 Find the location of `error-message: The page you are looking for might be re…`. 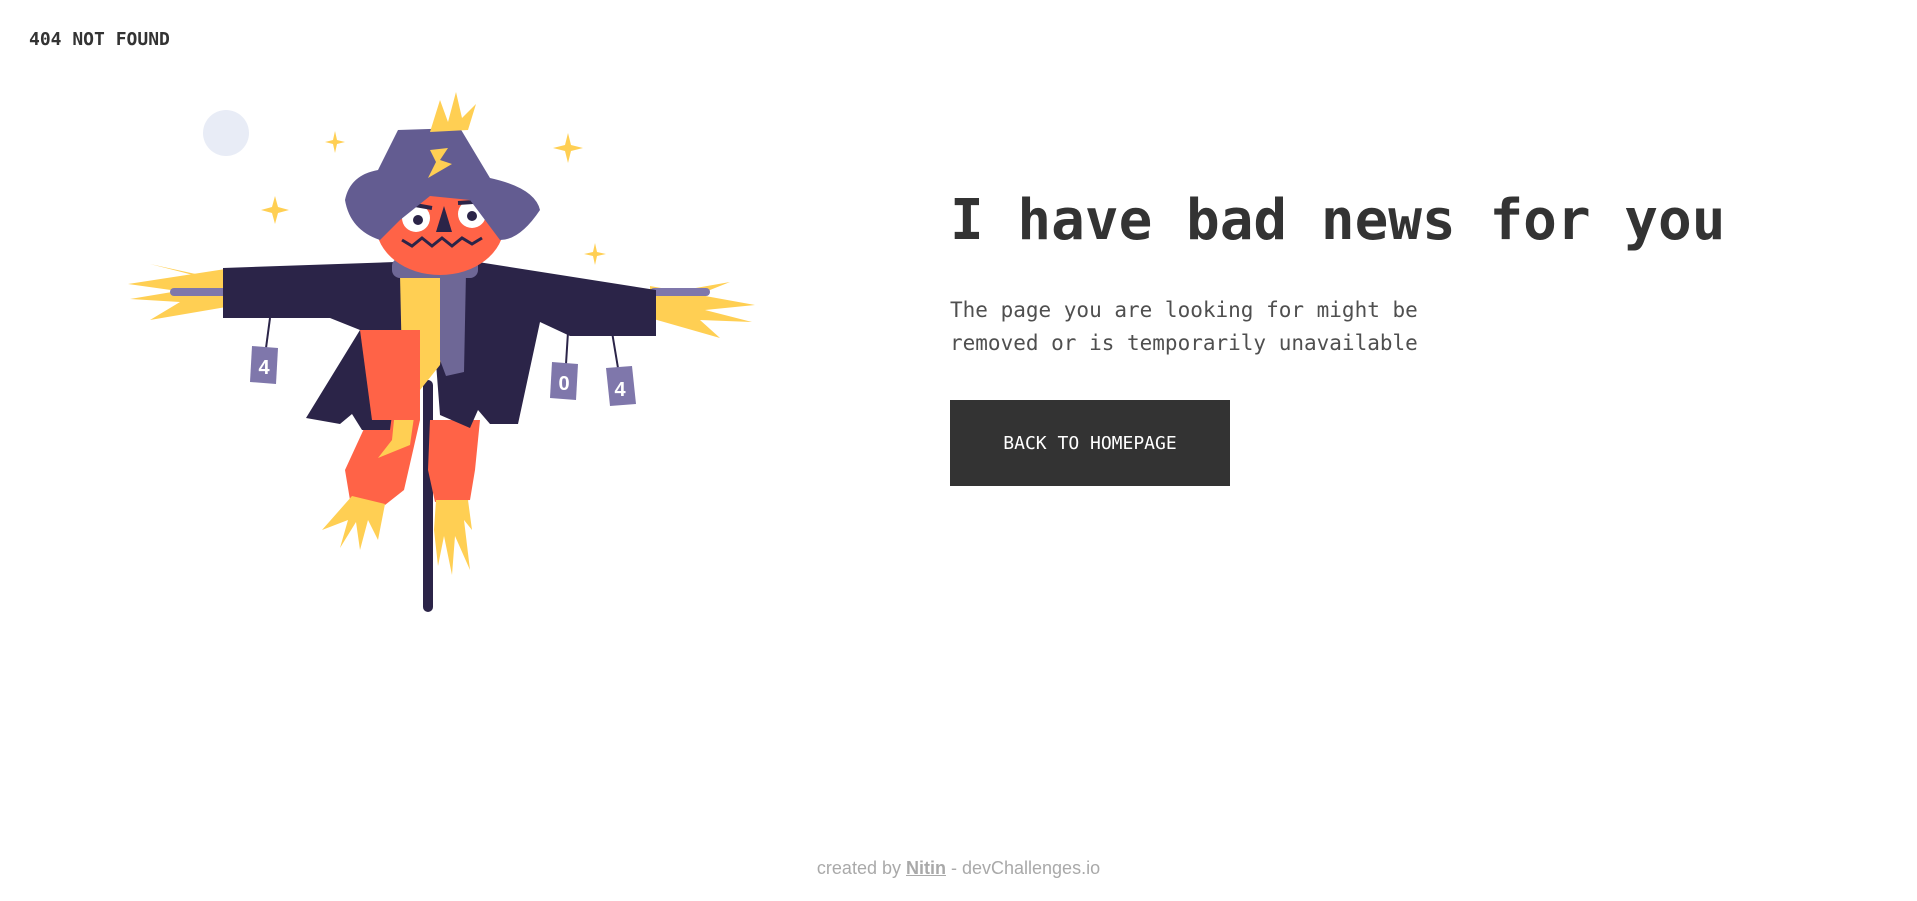

error-message: The page you are looking for might be re… is located at coordinates (1184, 326).